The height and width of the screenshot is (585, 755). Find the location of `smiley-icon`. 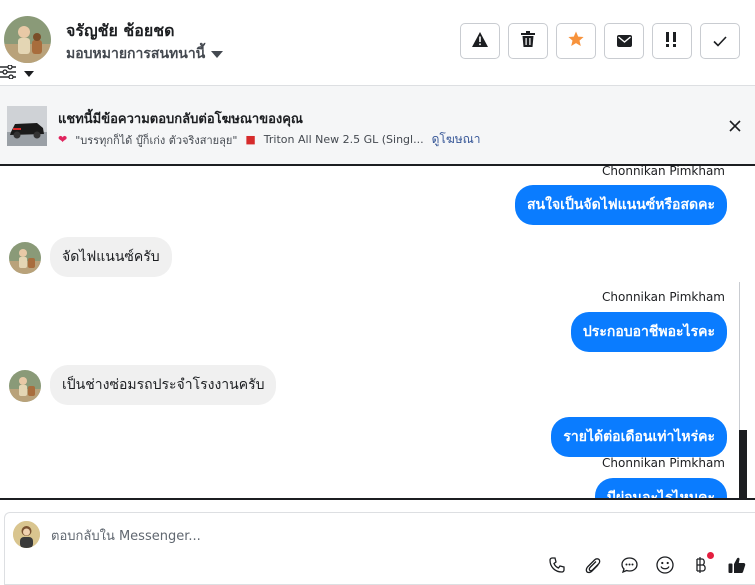

smiley-icon is located at coordinates (665, 567).